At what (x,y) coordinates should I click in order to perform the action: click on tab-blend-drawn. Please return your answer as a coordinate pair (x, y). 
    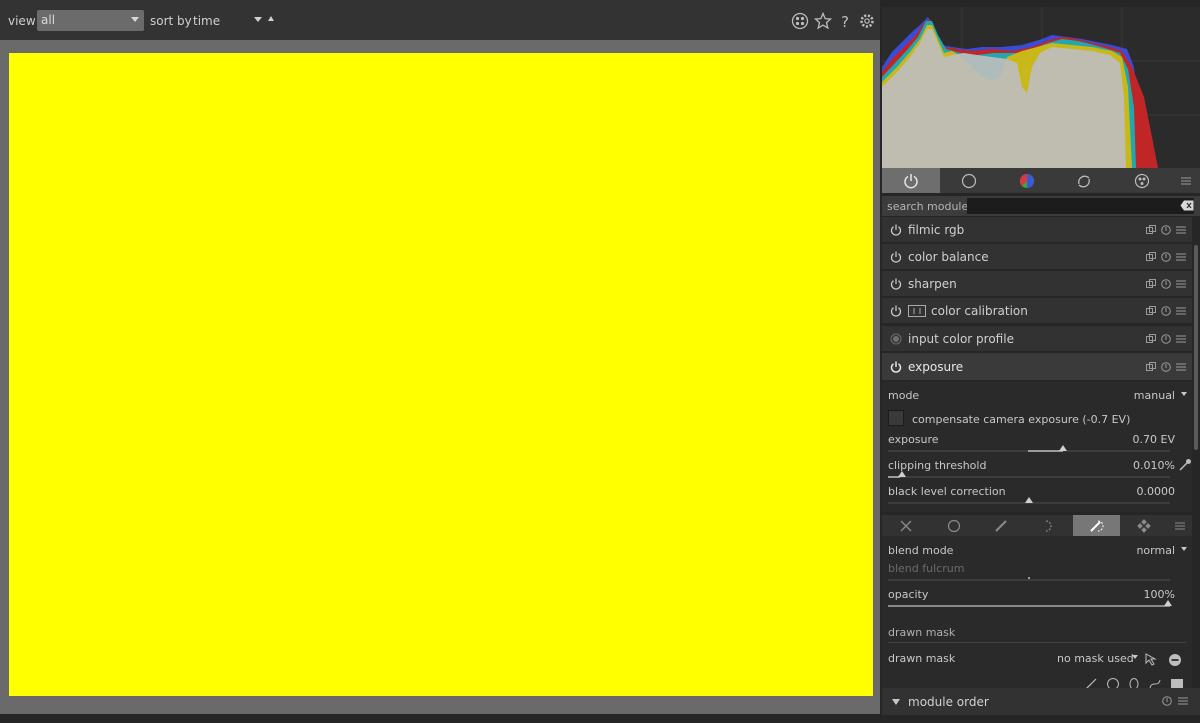
    Looking at the image, I should click on (1001, 525).